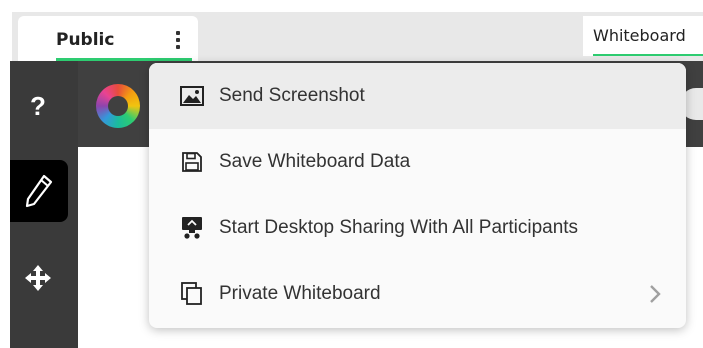 The image size is (703, 348). I want to click on toolbar-divider, so click(78, 104).